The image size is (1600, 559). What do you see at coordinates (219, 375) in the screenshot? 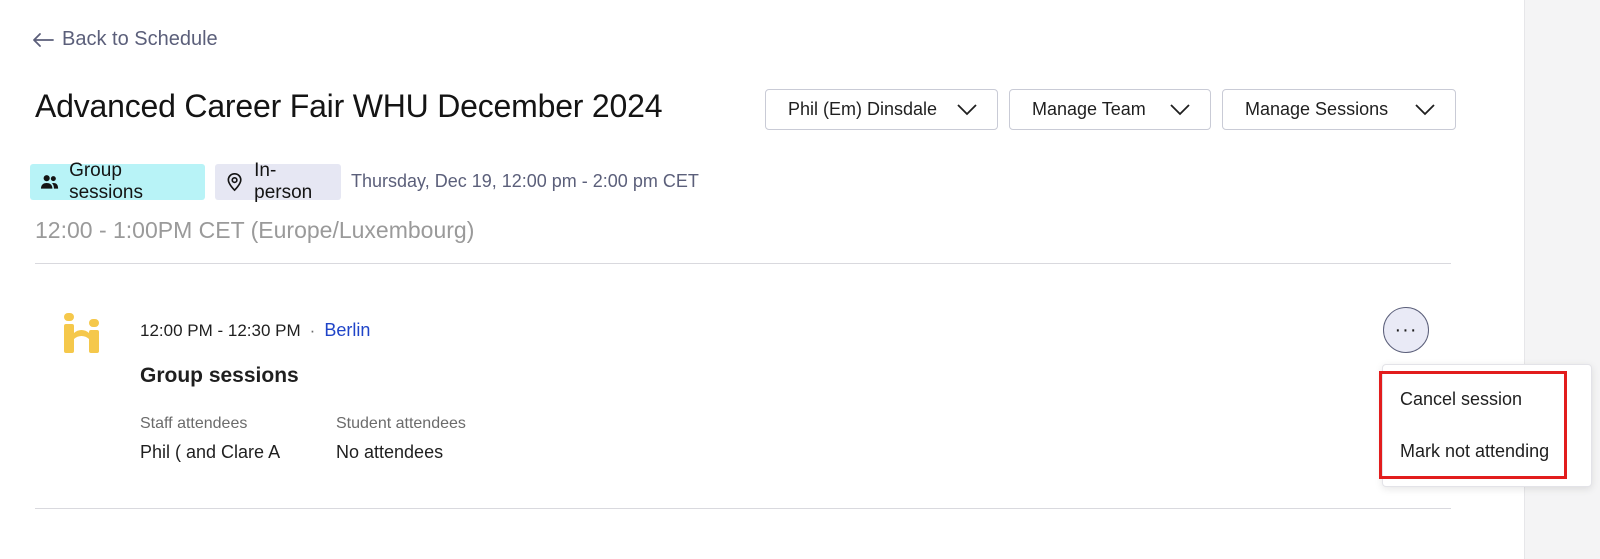
I see `session-title: Group sessions` at bounding box center [219, 375].